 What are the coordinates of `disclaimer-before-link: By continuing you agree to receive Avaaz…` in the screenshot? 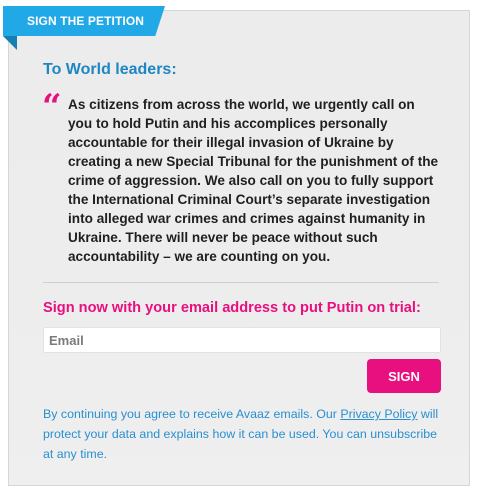 It's located at (192, 414).